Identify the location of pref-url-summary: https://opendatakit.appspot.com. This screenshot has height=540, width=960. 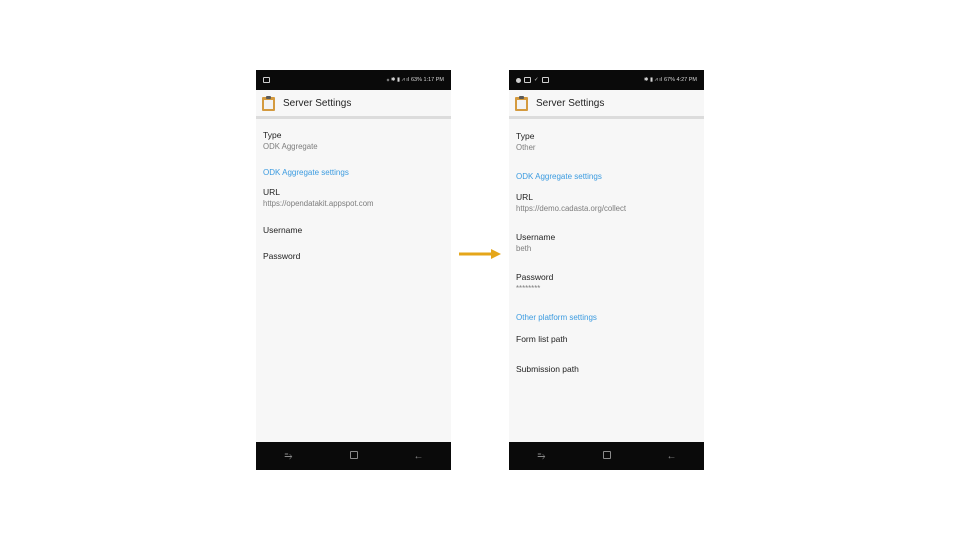
(318, 203).